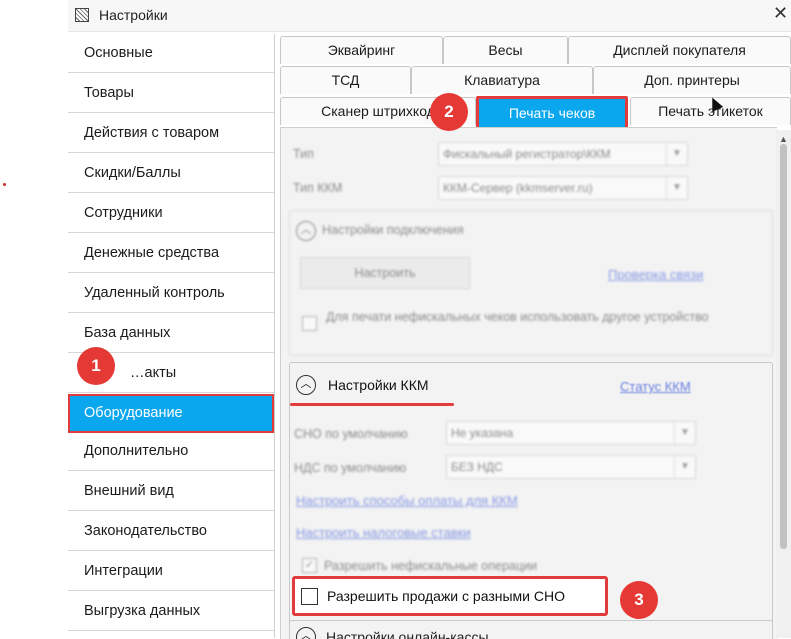 The width and height of the screenshot is (791, 639). Describe the element at coordinates (692, 80) in the screenshot. I see `tab-extra-printers: Доп. принтеры` at that location.